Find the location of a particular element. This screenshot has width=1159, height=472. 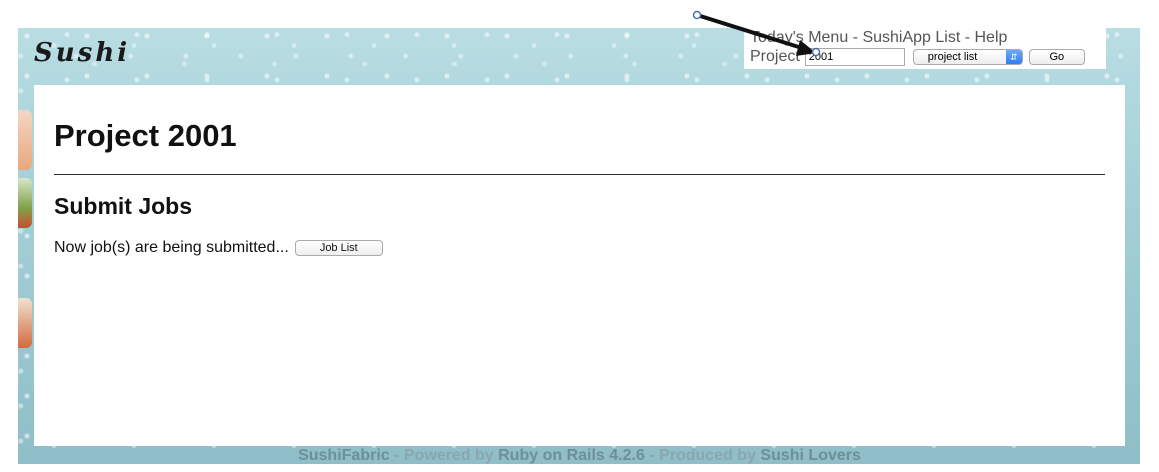

arrow-shaft is located at coordinates (751, 32).